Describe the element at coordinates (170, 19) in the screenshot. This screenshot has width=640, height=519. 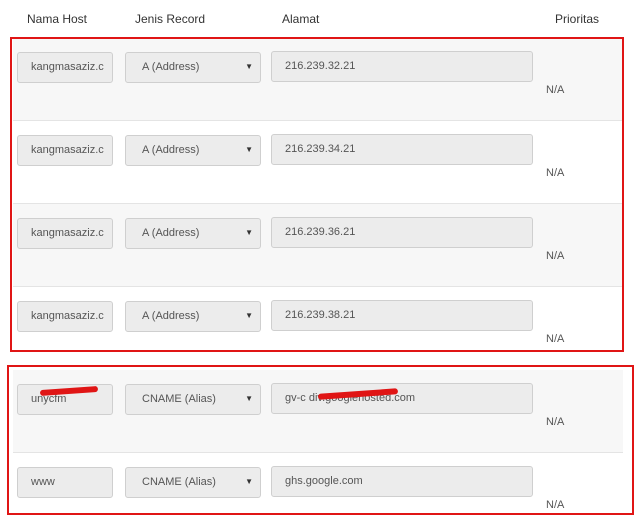
I see `header-record-type: Jenis Record` at that location.